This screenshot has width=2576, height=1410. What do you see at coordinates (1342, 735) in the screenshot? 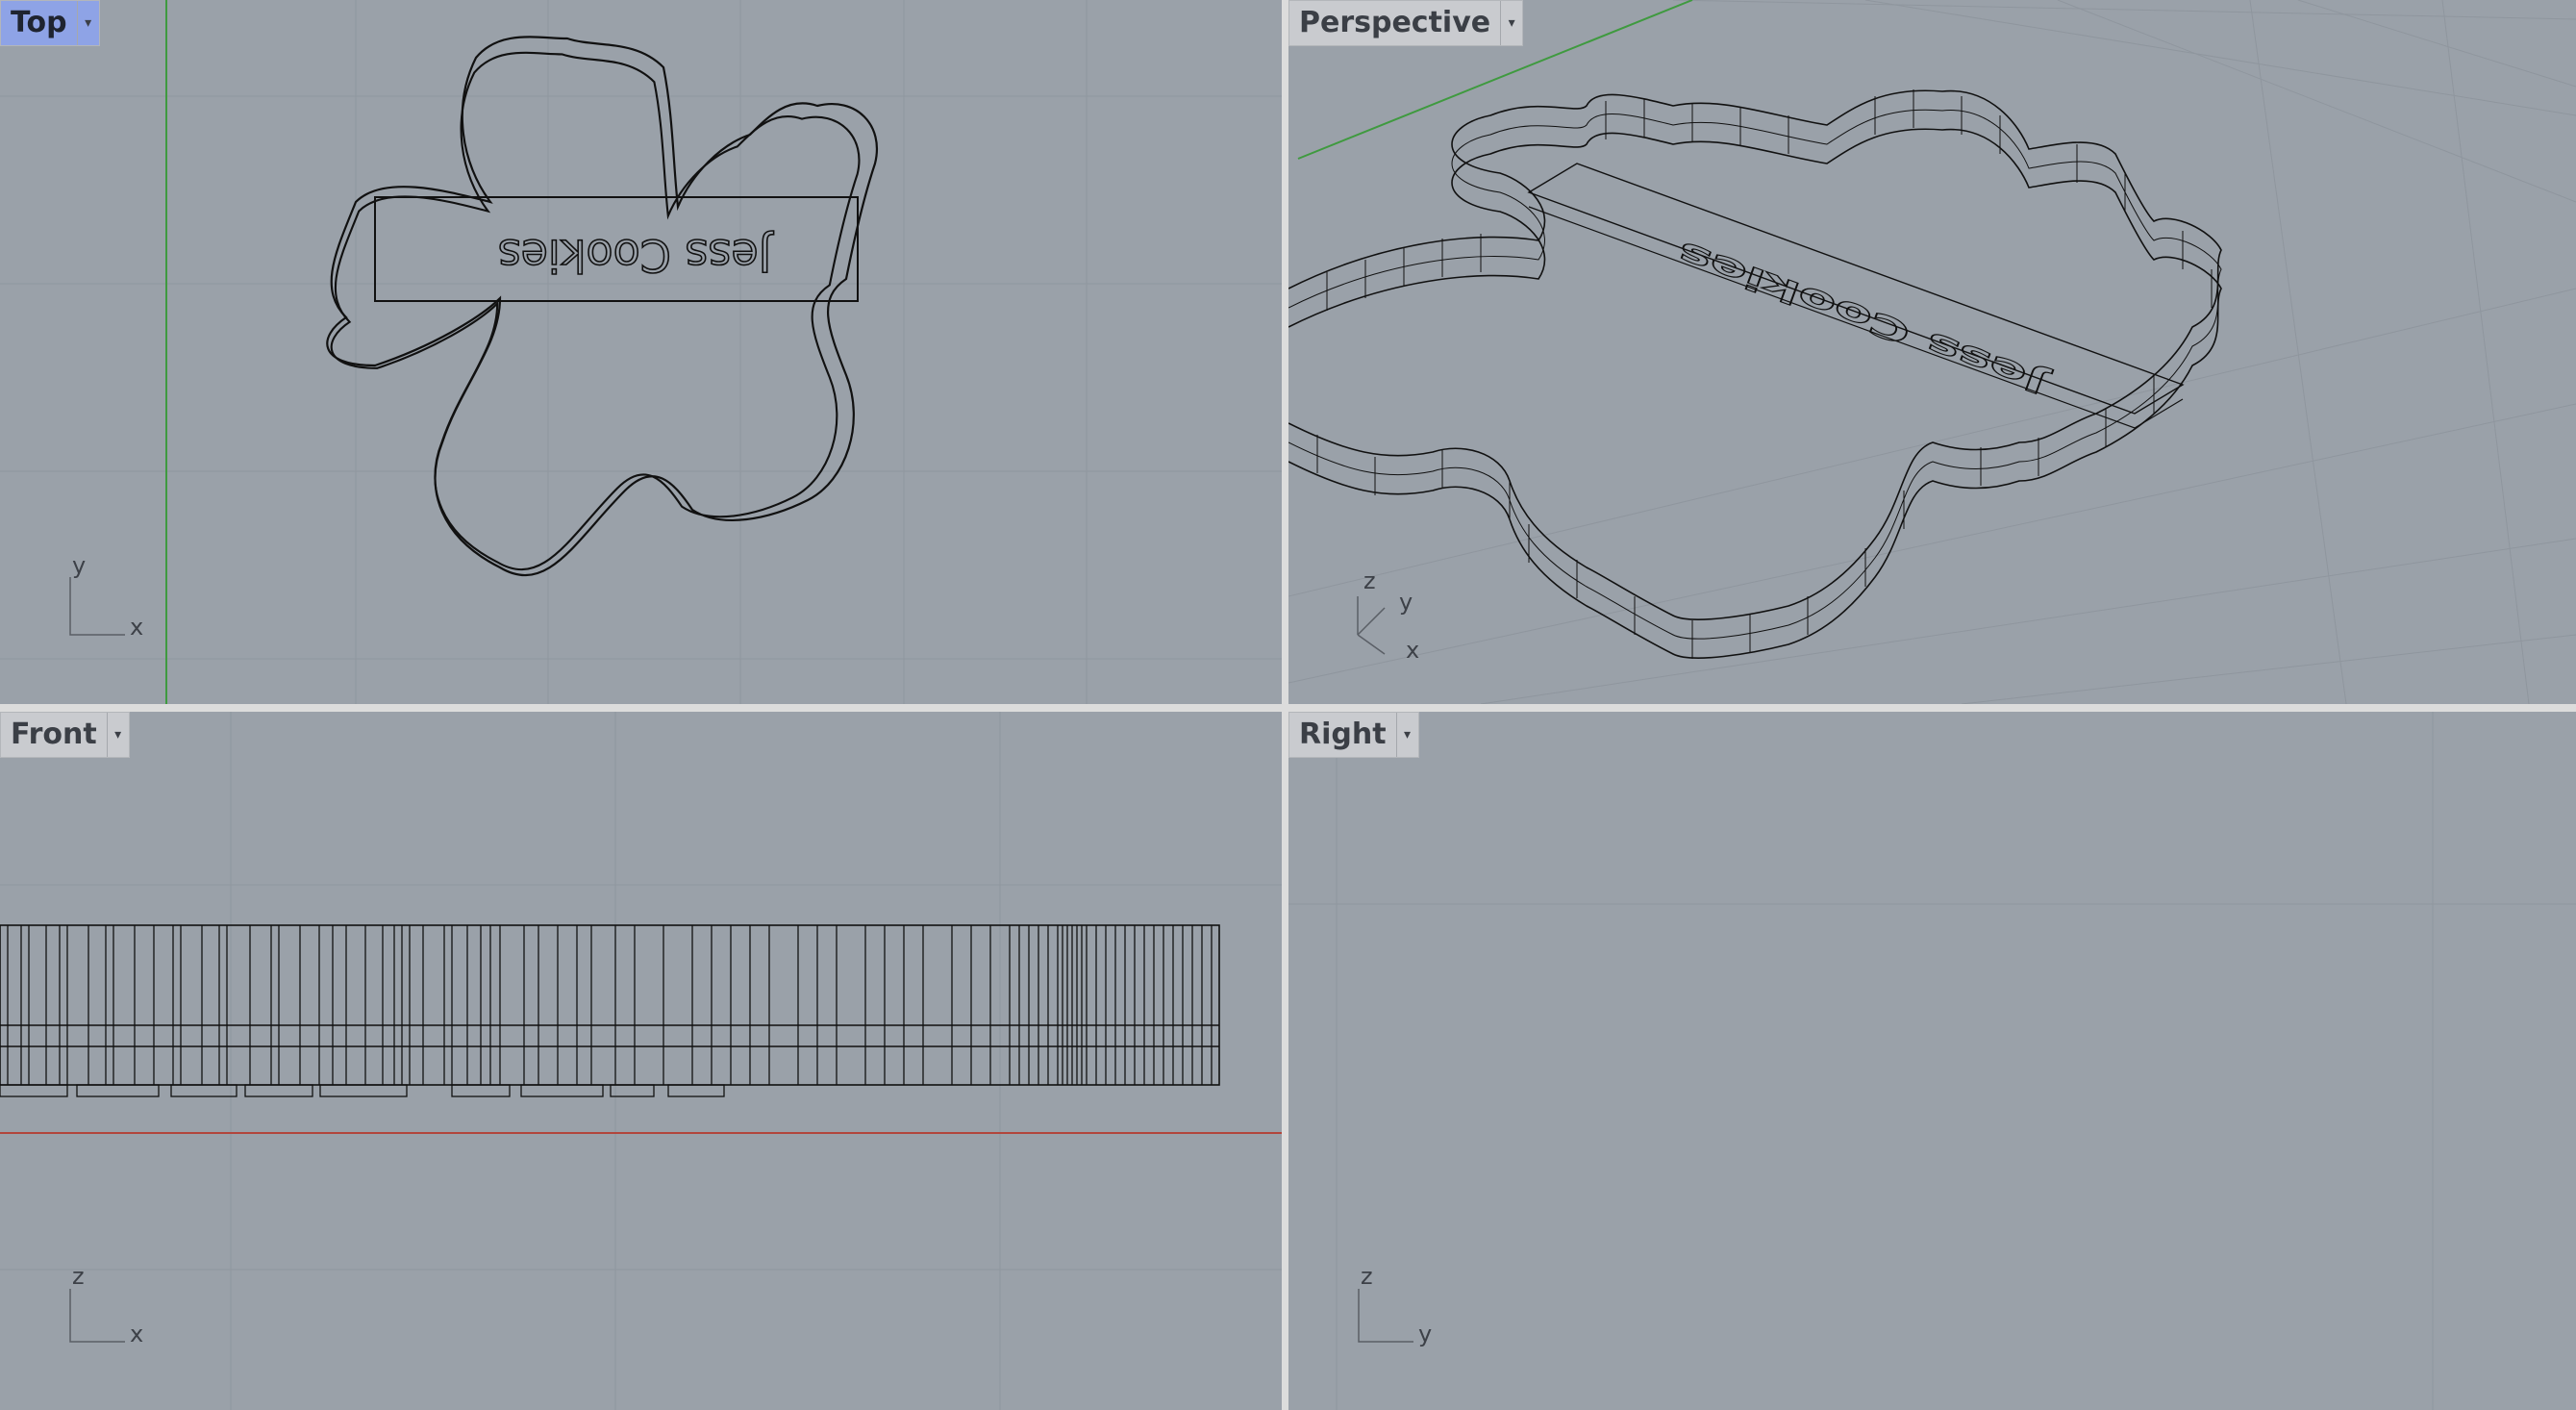
I see `right-viewport-title: Right` at bounding box center [1342, 735].